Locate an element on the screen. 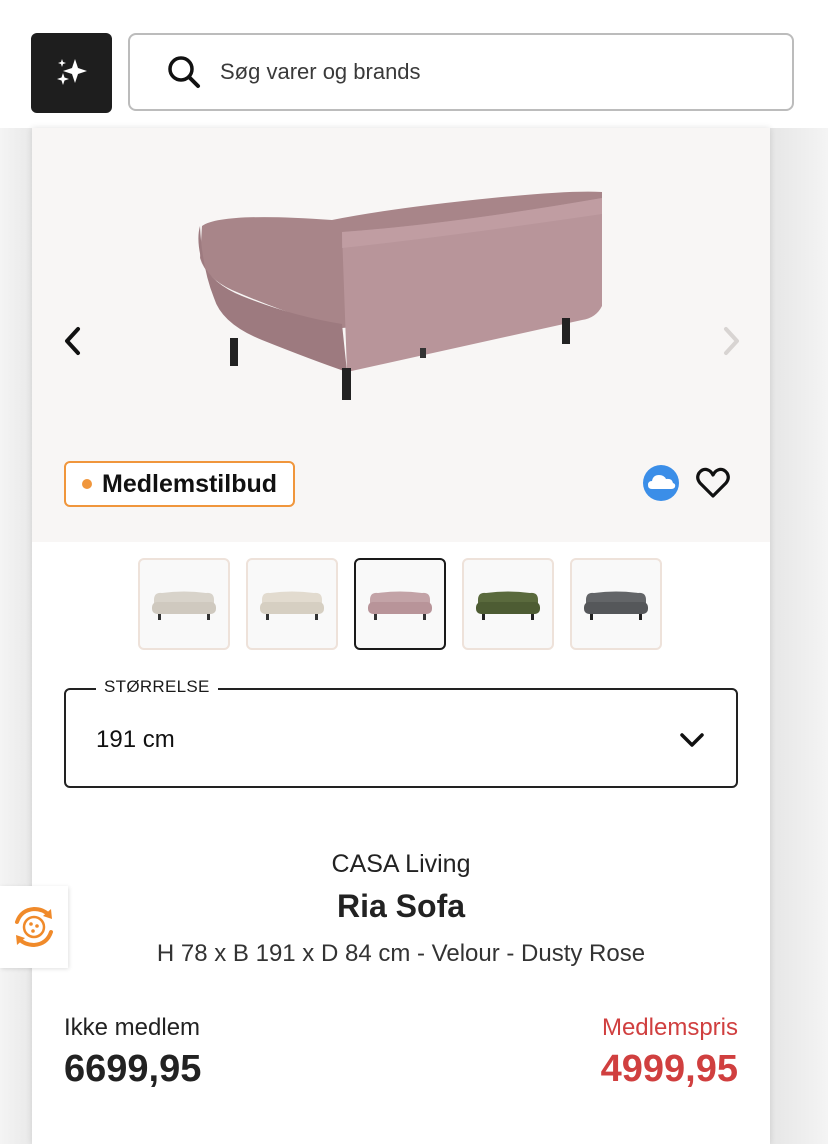 The height and width of the screenshot is (1144, 828). chevron-down-icon is located at coordinates (692, 740).